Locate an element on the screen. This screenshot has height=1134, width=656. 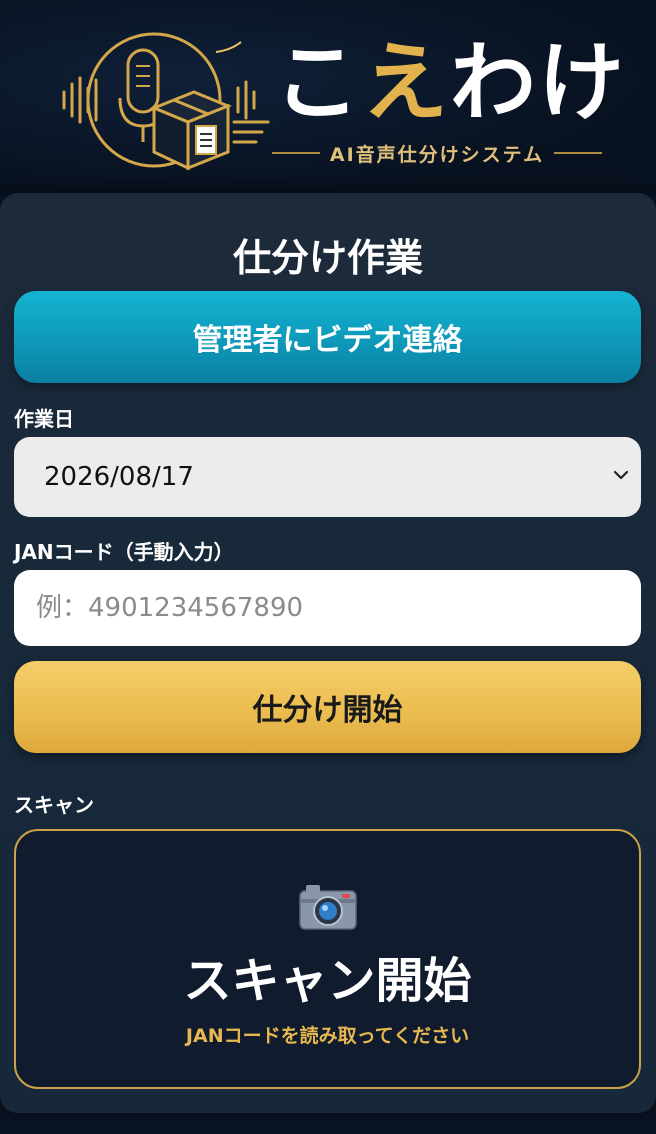
chevron-down-icon is located at coordinates (621, 475).